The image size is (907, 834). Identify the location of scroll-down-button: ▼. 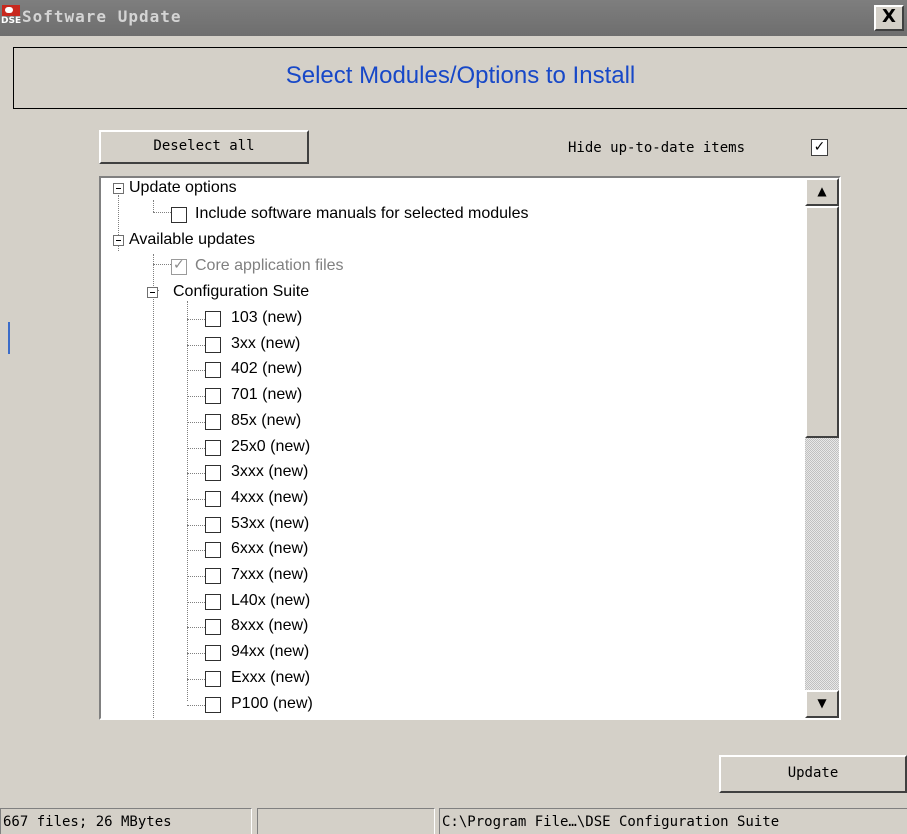
(822, 704).